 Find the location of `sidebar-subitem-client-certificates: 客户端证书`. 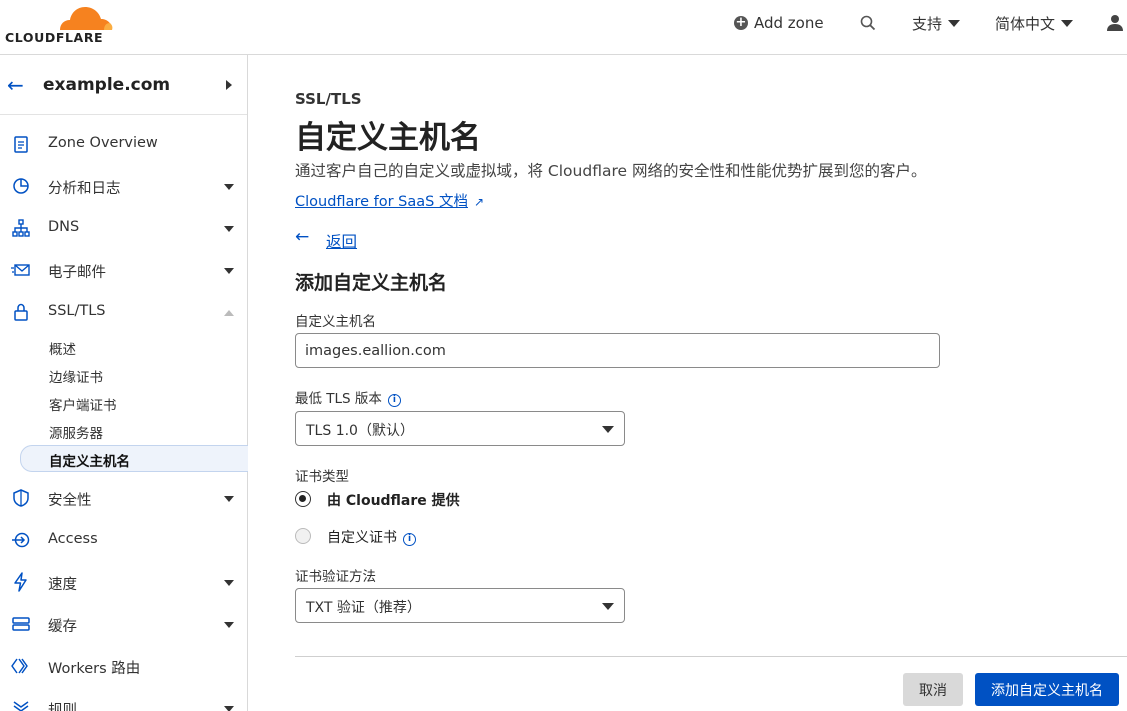

sidebar-subitem-client-certificates: 客户端证书 is located at coordinates (134, 402).